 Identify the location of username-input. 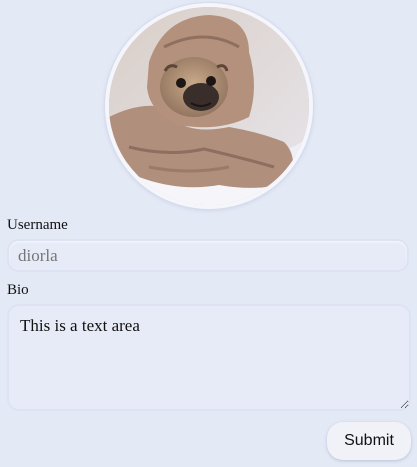
(208, 255).